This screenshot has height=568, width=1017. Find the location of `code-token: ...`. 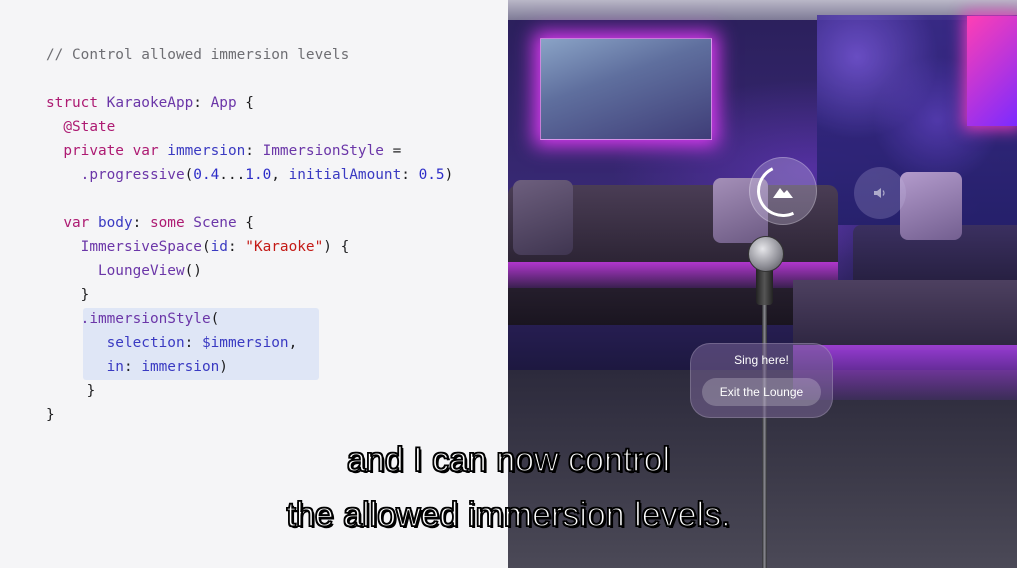

code-token: ... is located at coordinates (232, 175).